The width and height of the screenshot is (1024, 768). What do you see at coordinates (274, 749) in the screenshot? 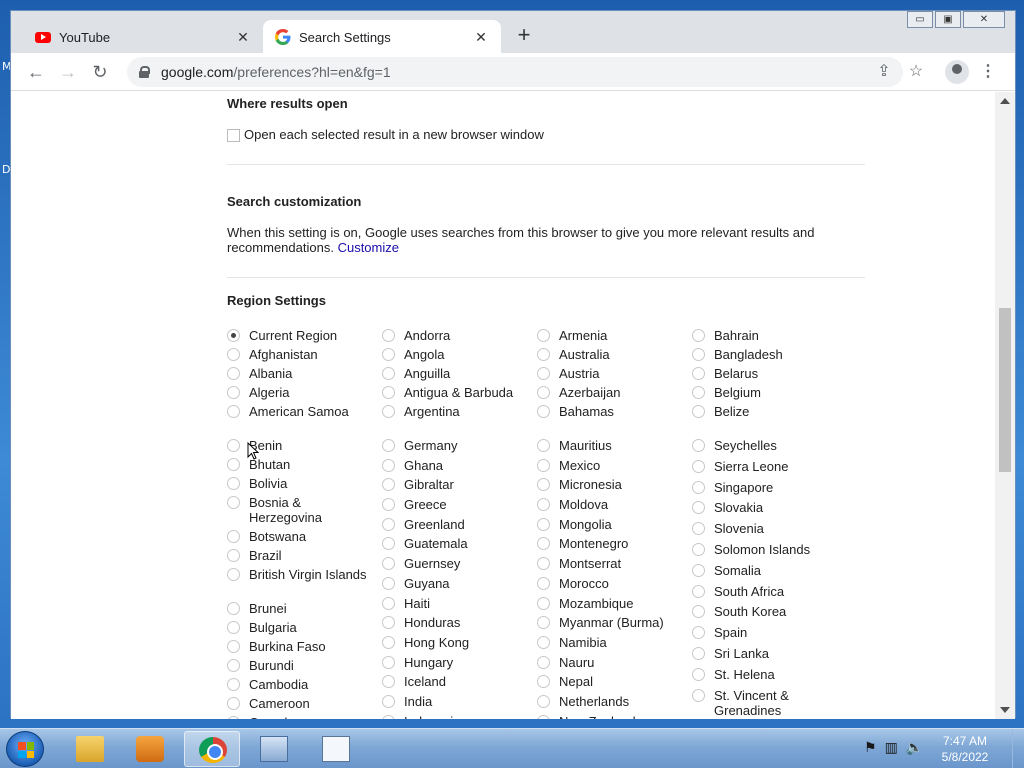
I see `taskbar-control-panel` at bounding box center [274, 749].